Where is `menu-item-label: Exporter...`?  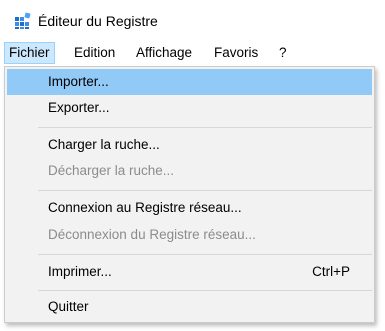
menu-item-label: Exporter... is located at coordinates (79, 107).